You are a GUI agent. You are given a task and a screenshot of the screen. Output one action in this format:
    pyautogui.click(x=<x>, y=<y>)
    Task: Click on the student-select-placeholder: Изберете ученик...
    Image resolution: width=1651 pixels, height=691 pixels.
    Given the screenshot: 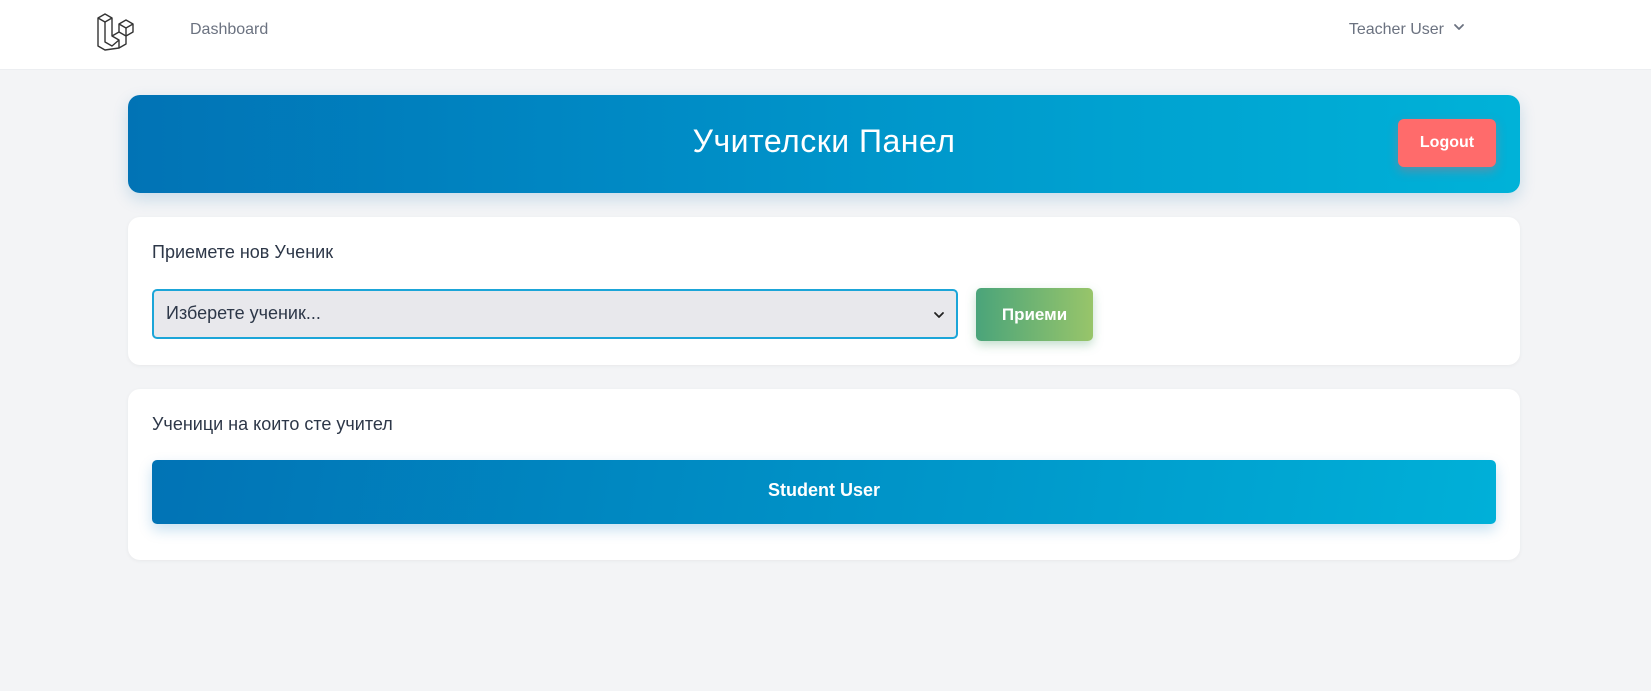 What is the action you would take?
    pyautogui.click(x=243, y=313)
    